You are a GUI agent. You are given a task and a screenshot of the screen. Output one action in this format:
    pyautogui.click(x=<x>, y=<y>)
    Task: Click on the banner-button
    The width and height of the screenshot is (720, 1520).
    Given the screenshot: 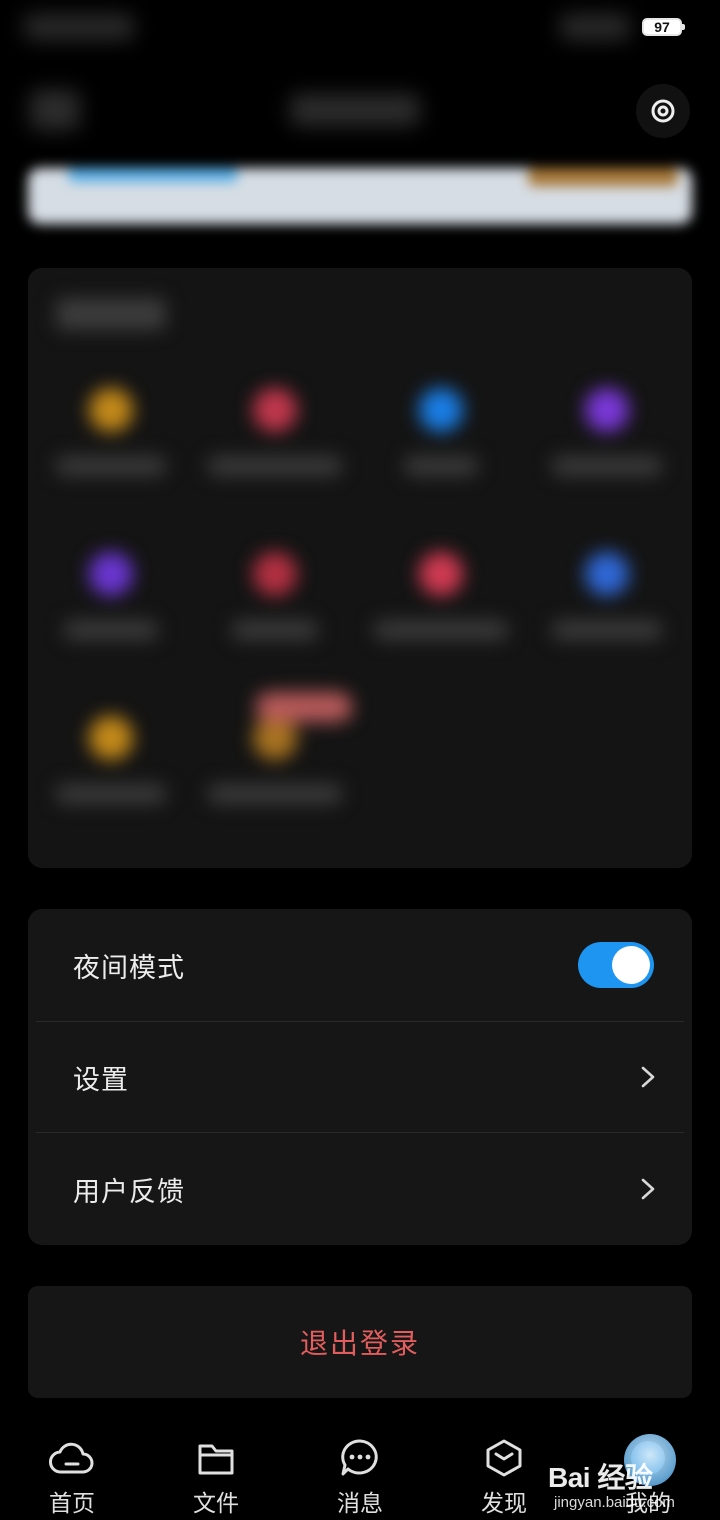 What is the action you would take?
    pyautogui.click(x=603, y=177)
    